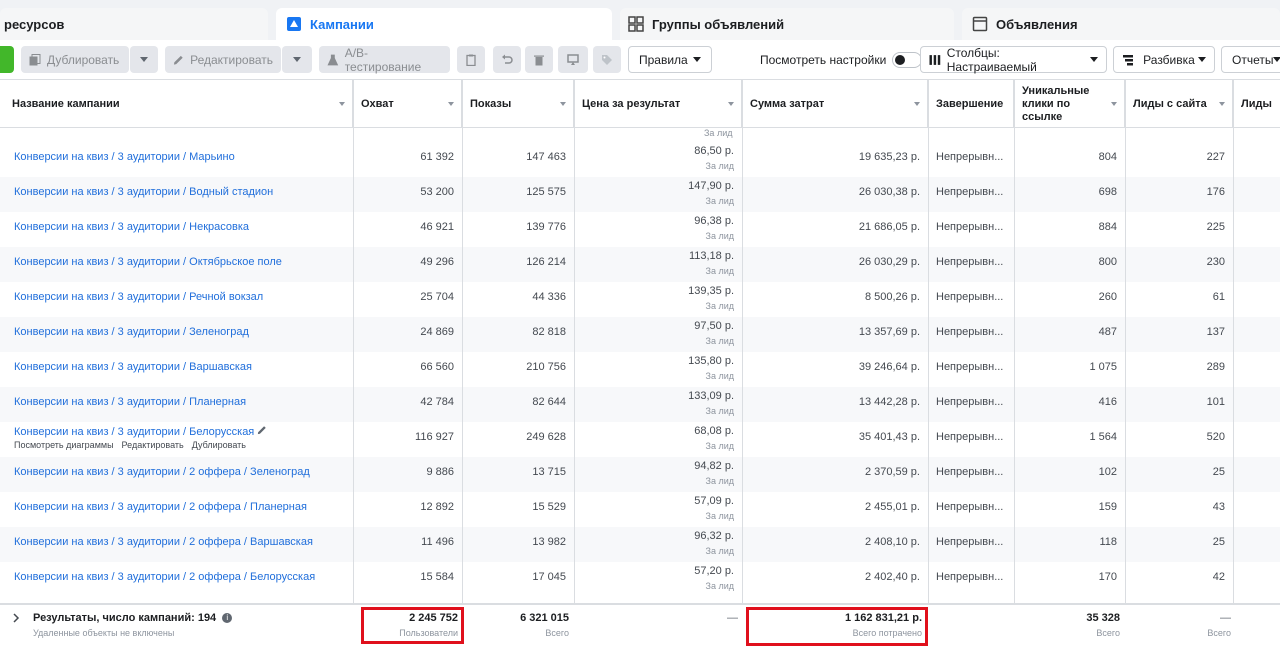 The image size is (1280, 655). What do you see at coordinates (787, 24) in the screenshot?
I see `tab-adsets: Группы объявлений` at bounding box center [787, 24].